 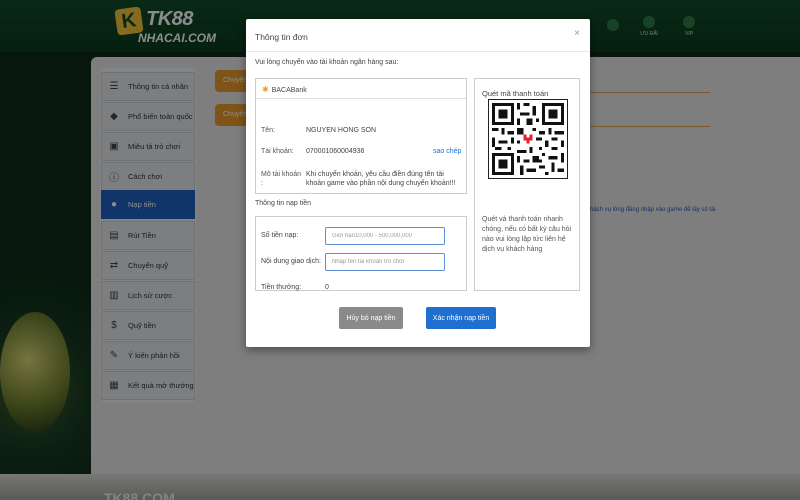 What do you see at coordinates (361, 89) in the screenshot?
I see `bank-header: ✱ BACABank` at bounding box center [361, 89].